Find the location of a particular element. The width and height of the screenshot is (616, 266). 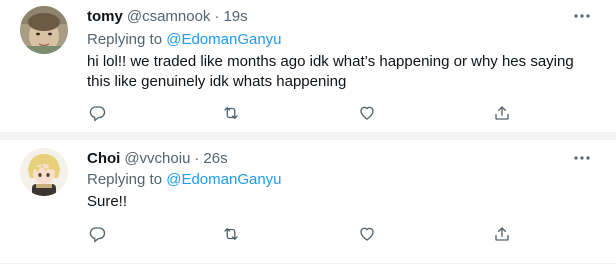

tweet-timestamp: 19s is located at coordinates (235, 16).